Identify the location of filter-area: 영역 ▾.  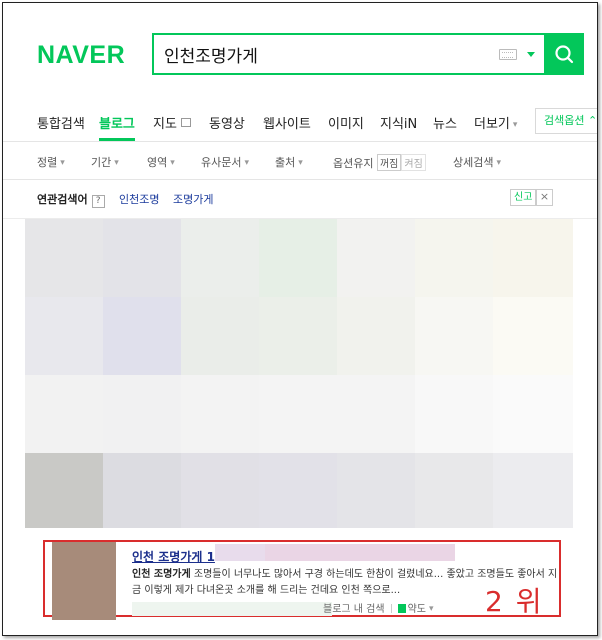
(161, 162).